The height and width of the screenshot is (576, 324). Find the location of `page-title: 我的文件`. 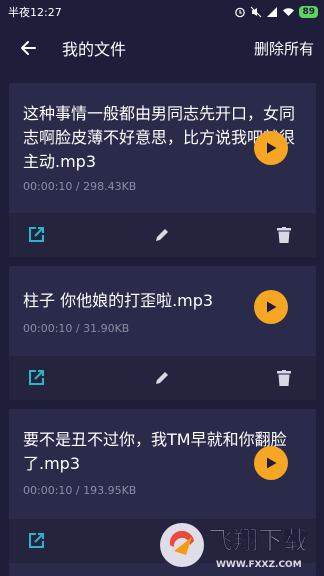

page-title: 我的文件 is located at coordinates (94, 49).